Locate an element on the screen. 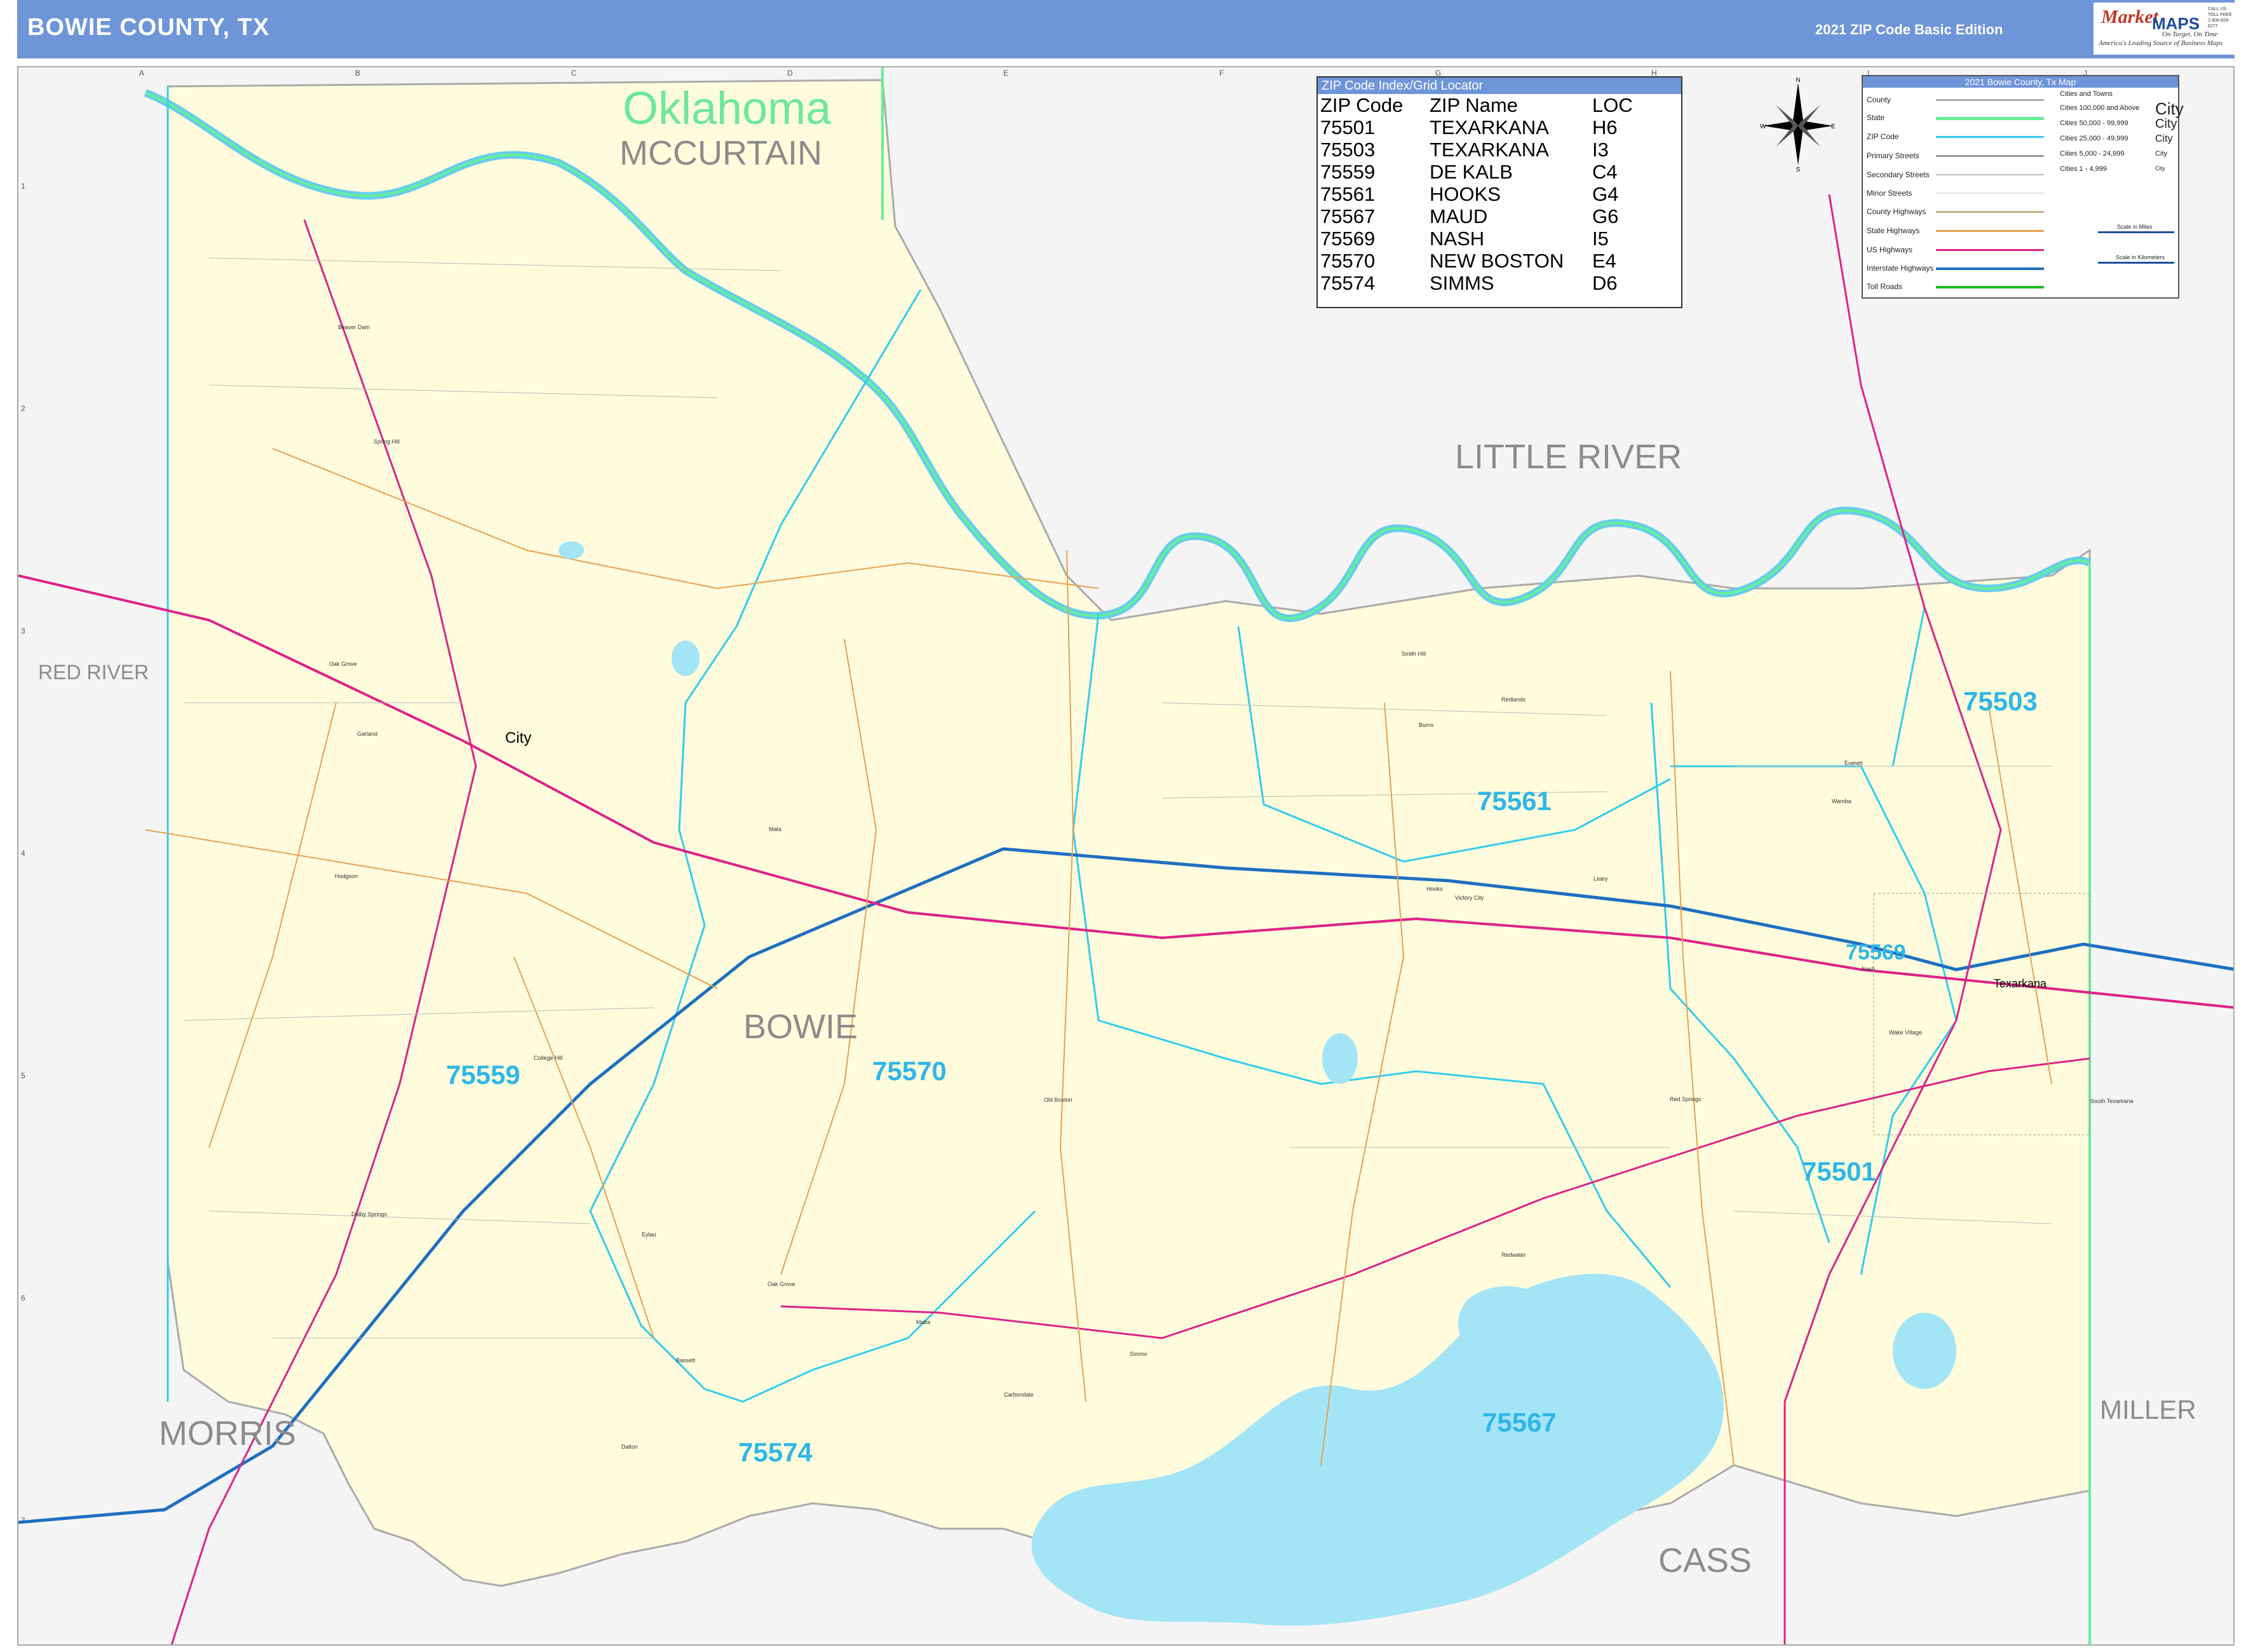  legend-city-sample-2: City is located at coordinates (2166, 124).